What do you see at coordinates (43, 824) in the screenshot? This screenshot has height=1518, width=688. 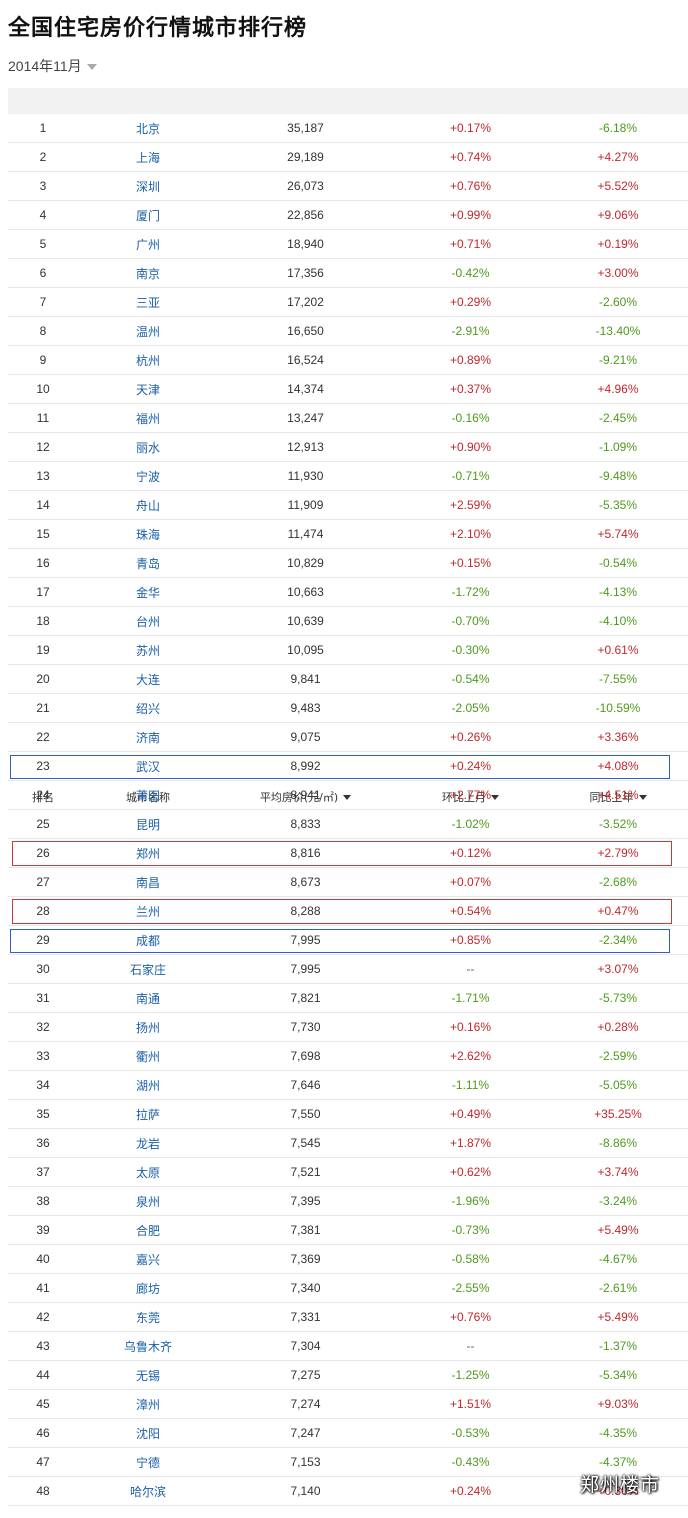 I see `rank-cell-wrap: 25` at bounding box center [43, 824].